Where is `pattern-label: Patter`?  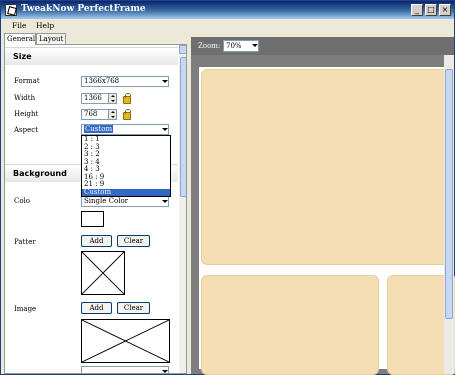
pattern-label: Patter is located at coordinates (25, 242).